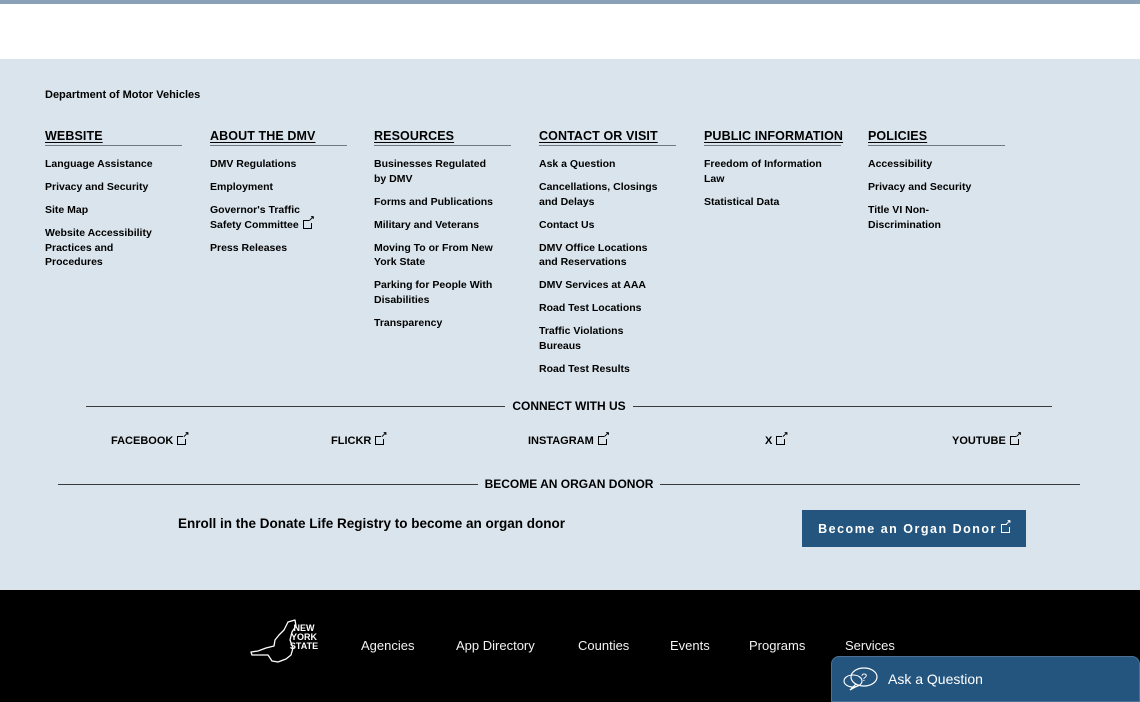  I want to click on nav-link-counties: Counties, so click(603, 645).